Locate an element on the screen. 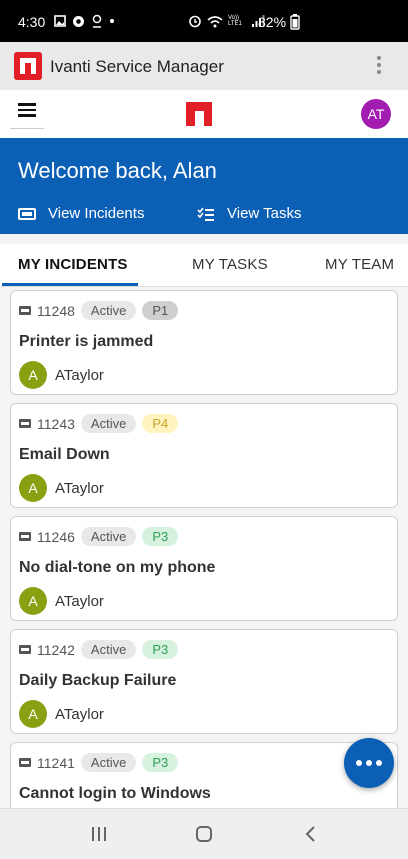 Image resolution: width=408 pixels, height=859 pixels. notification-icons is located at coordinates (84, 21).